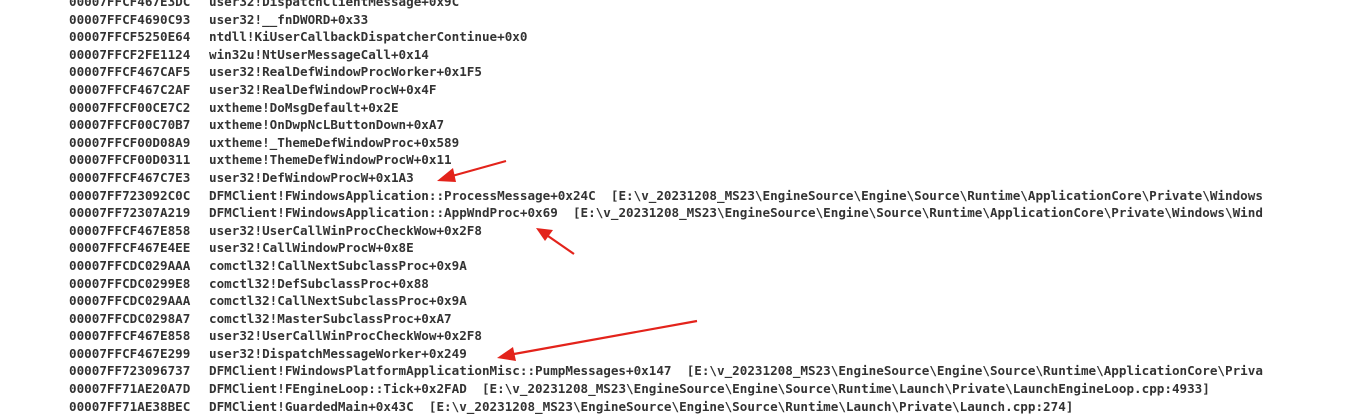  I want to click on frame-symbol: user32!RealDefWindowProcW+0x4F, so click(323, 89).